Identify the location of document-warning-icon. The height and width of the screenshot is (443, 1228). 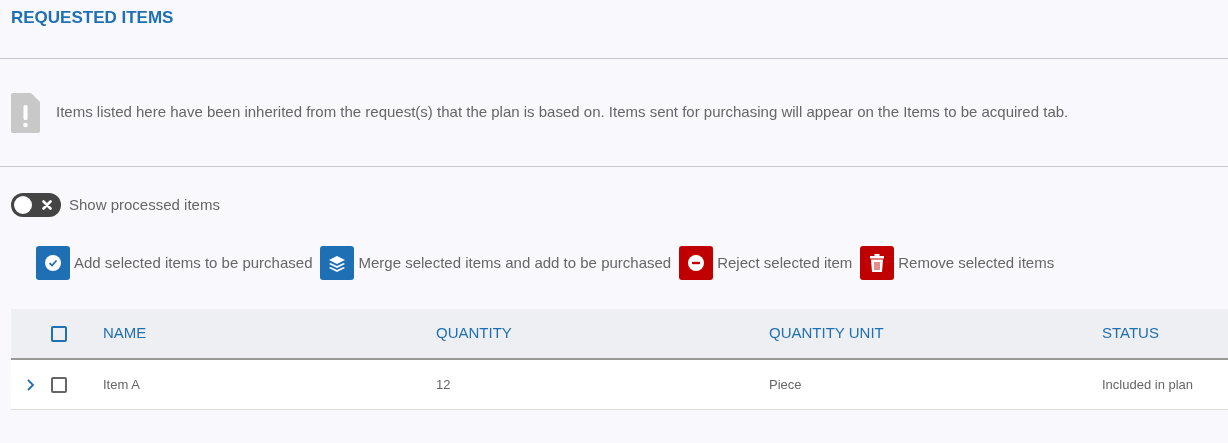
(25, 112).